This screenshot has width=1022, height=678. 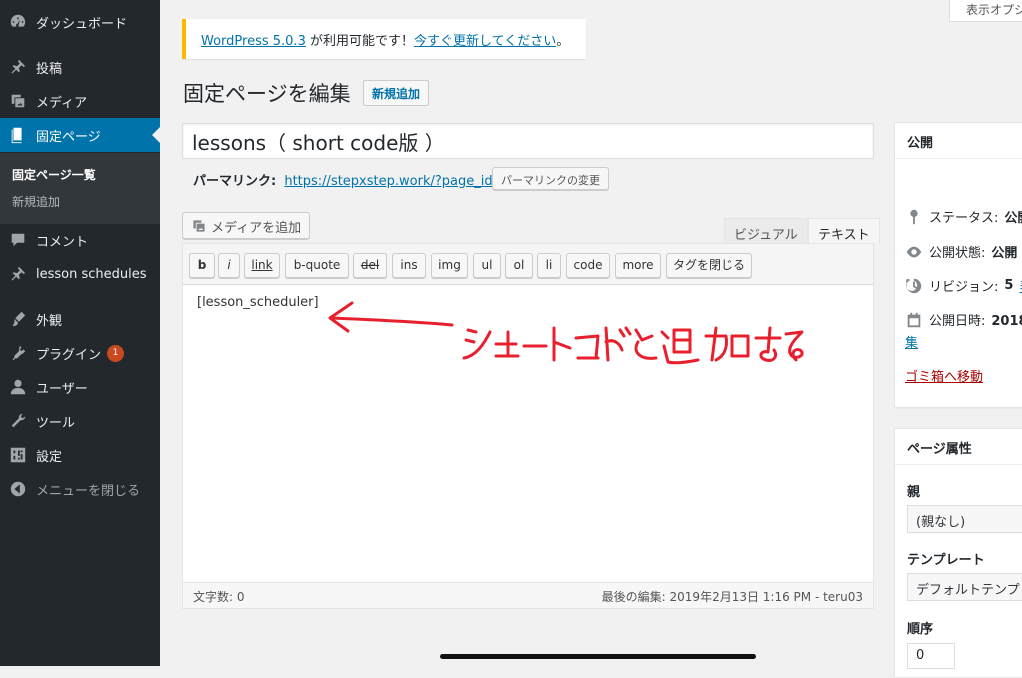 I want to click on status-label: ステータス:, so click(x=964, y=218).